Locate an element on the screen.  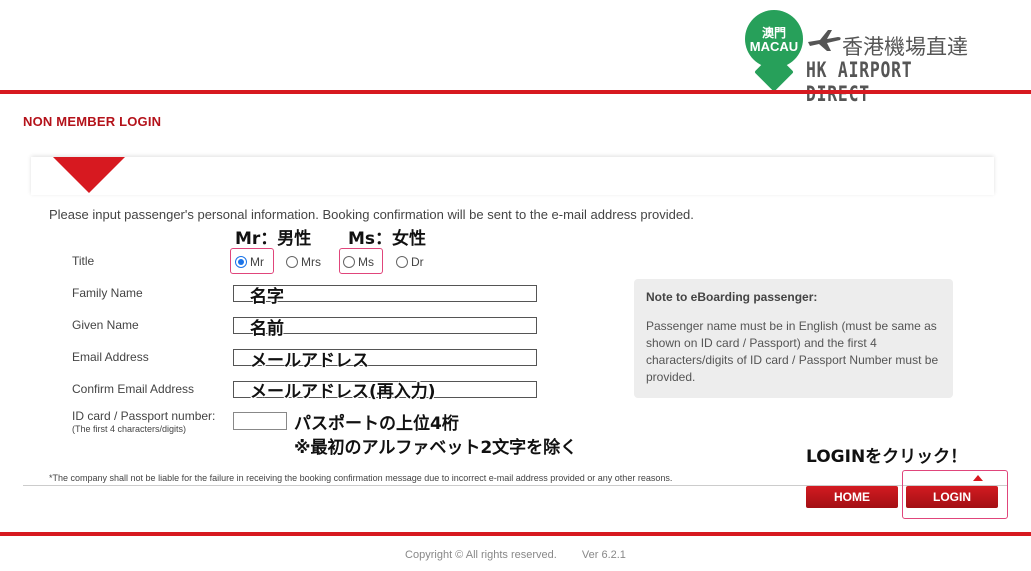
confirm-email-label: Confirm Email Address is located at coordinates (133, 389).